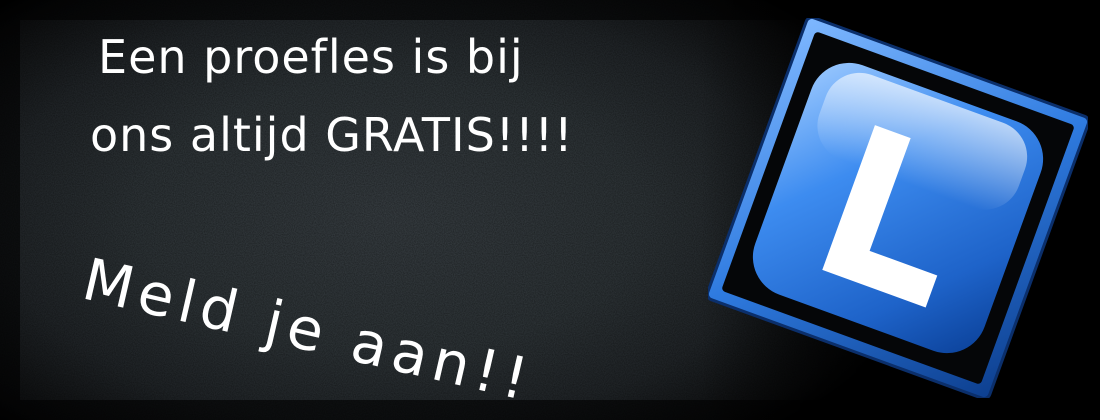 The height and width of the screenshot is (420, 1100). I want to click on headline-line-1: Een proefles is bij, so click(311, 57).